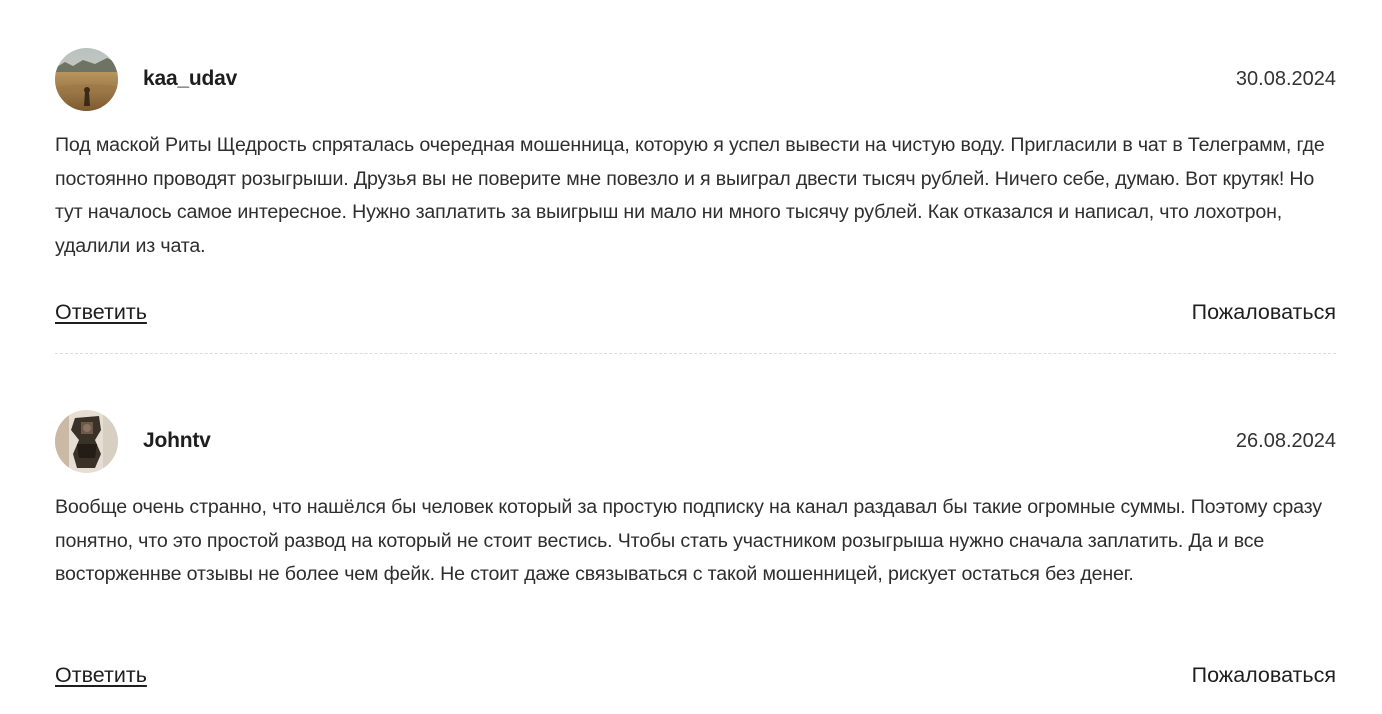 The width and height of the screenshot is (1382, 714). Describe the element at coordinates (695, 79) in the screenshot. I see `comment-header: kaa_udav 30.08.2024` at that location.